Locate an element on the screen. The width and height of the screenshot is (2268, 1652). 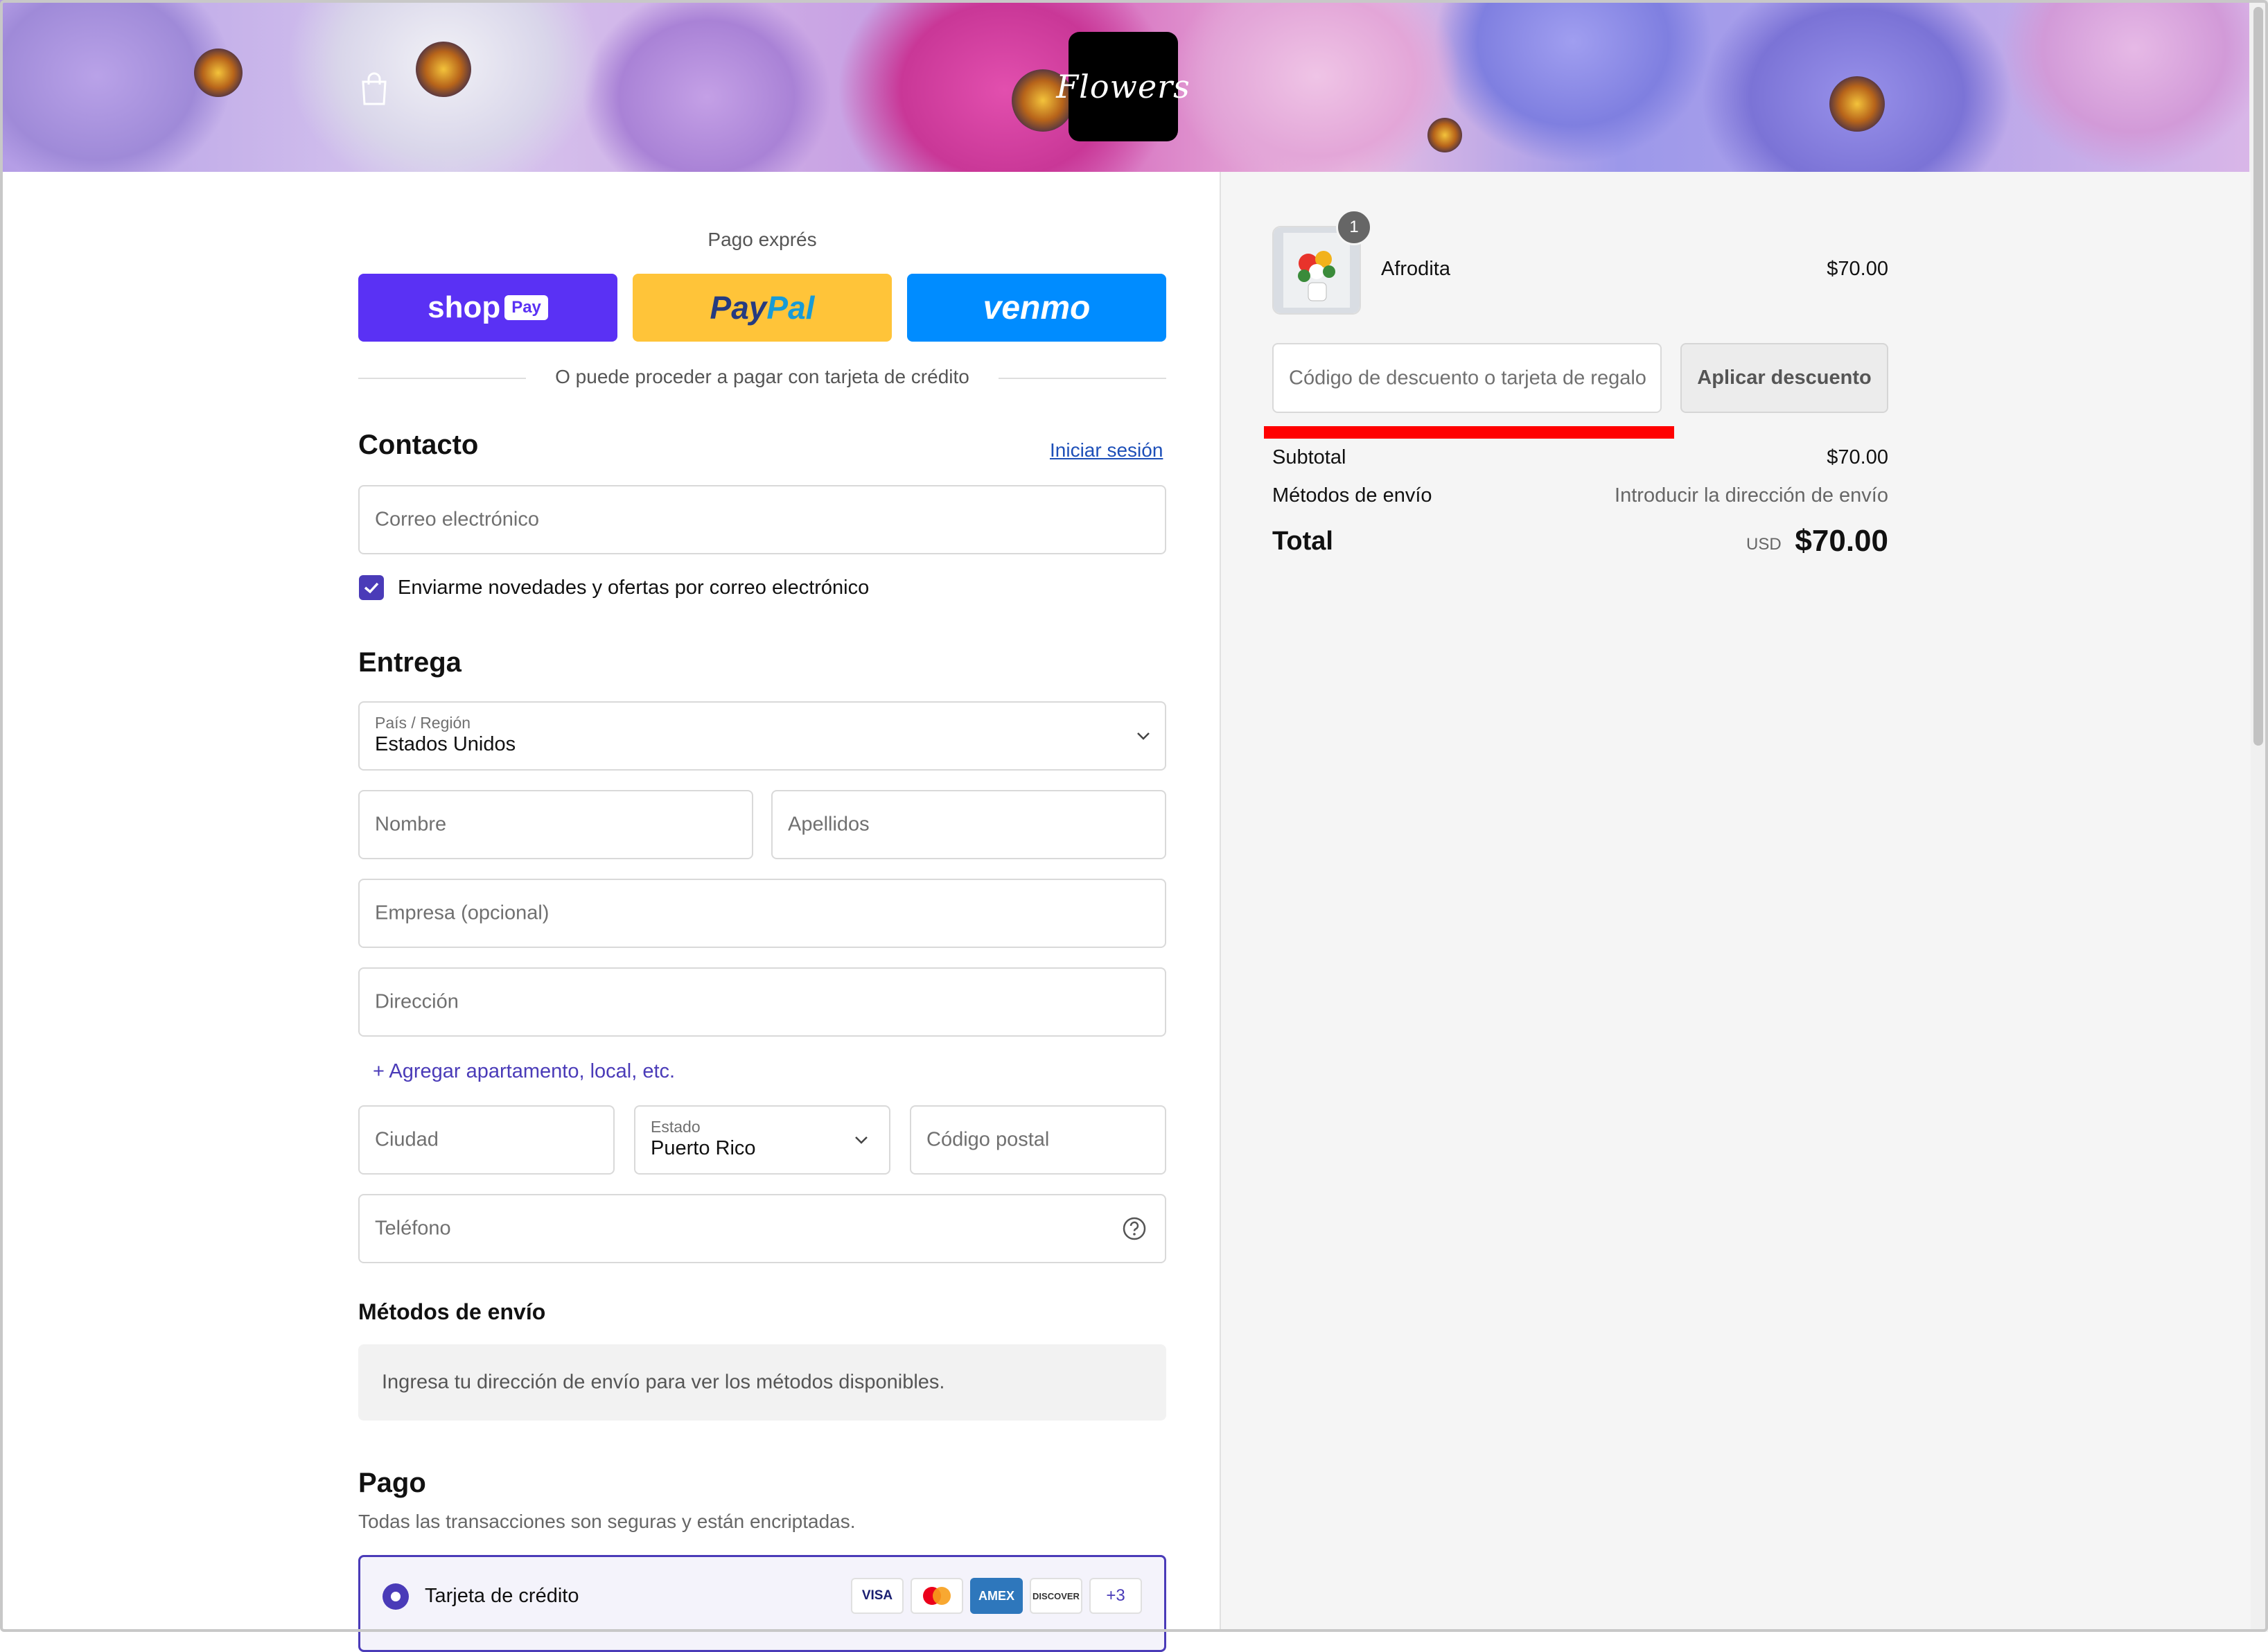
discover-icon: DISCOVER is located at coordinates (1056, 1596).